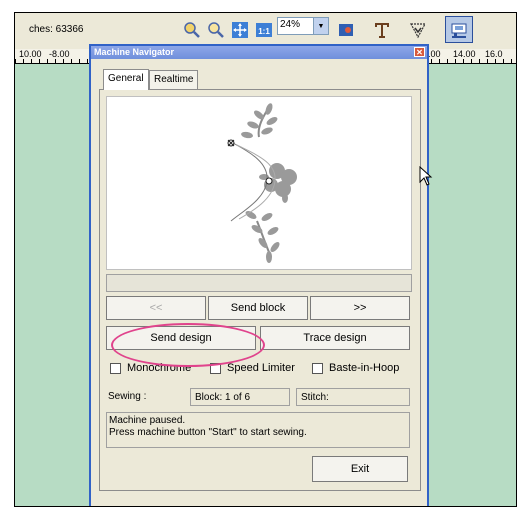 The width and height of the screenshot is (526, 517). What do you see at coordinates (126, 79) in the screenshot?
I see `tab-general: General` at bounding box center [126, 79].